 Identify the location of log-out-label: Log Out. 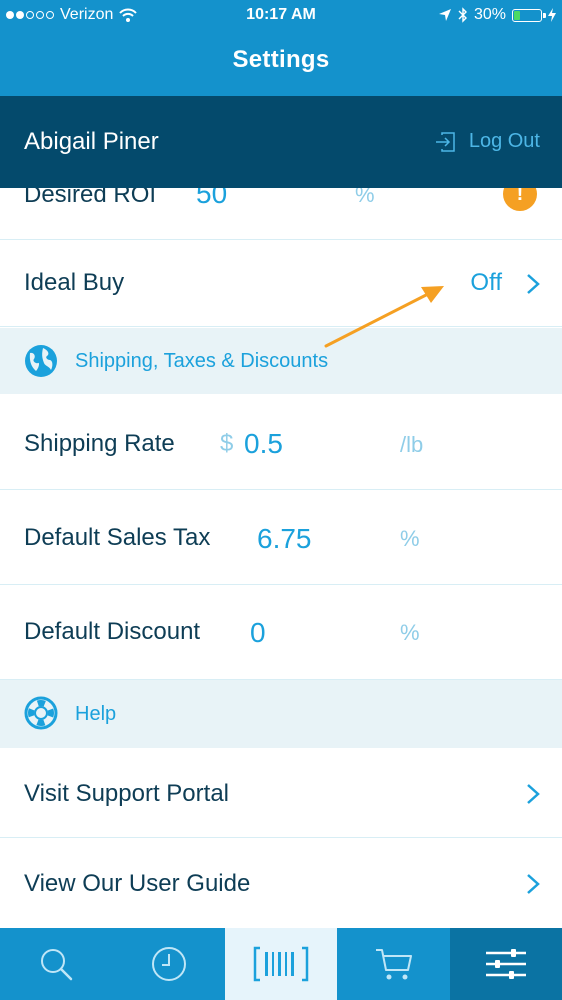
(504, 141).